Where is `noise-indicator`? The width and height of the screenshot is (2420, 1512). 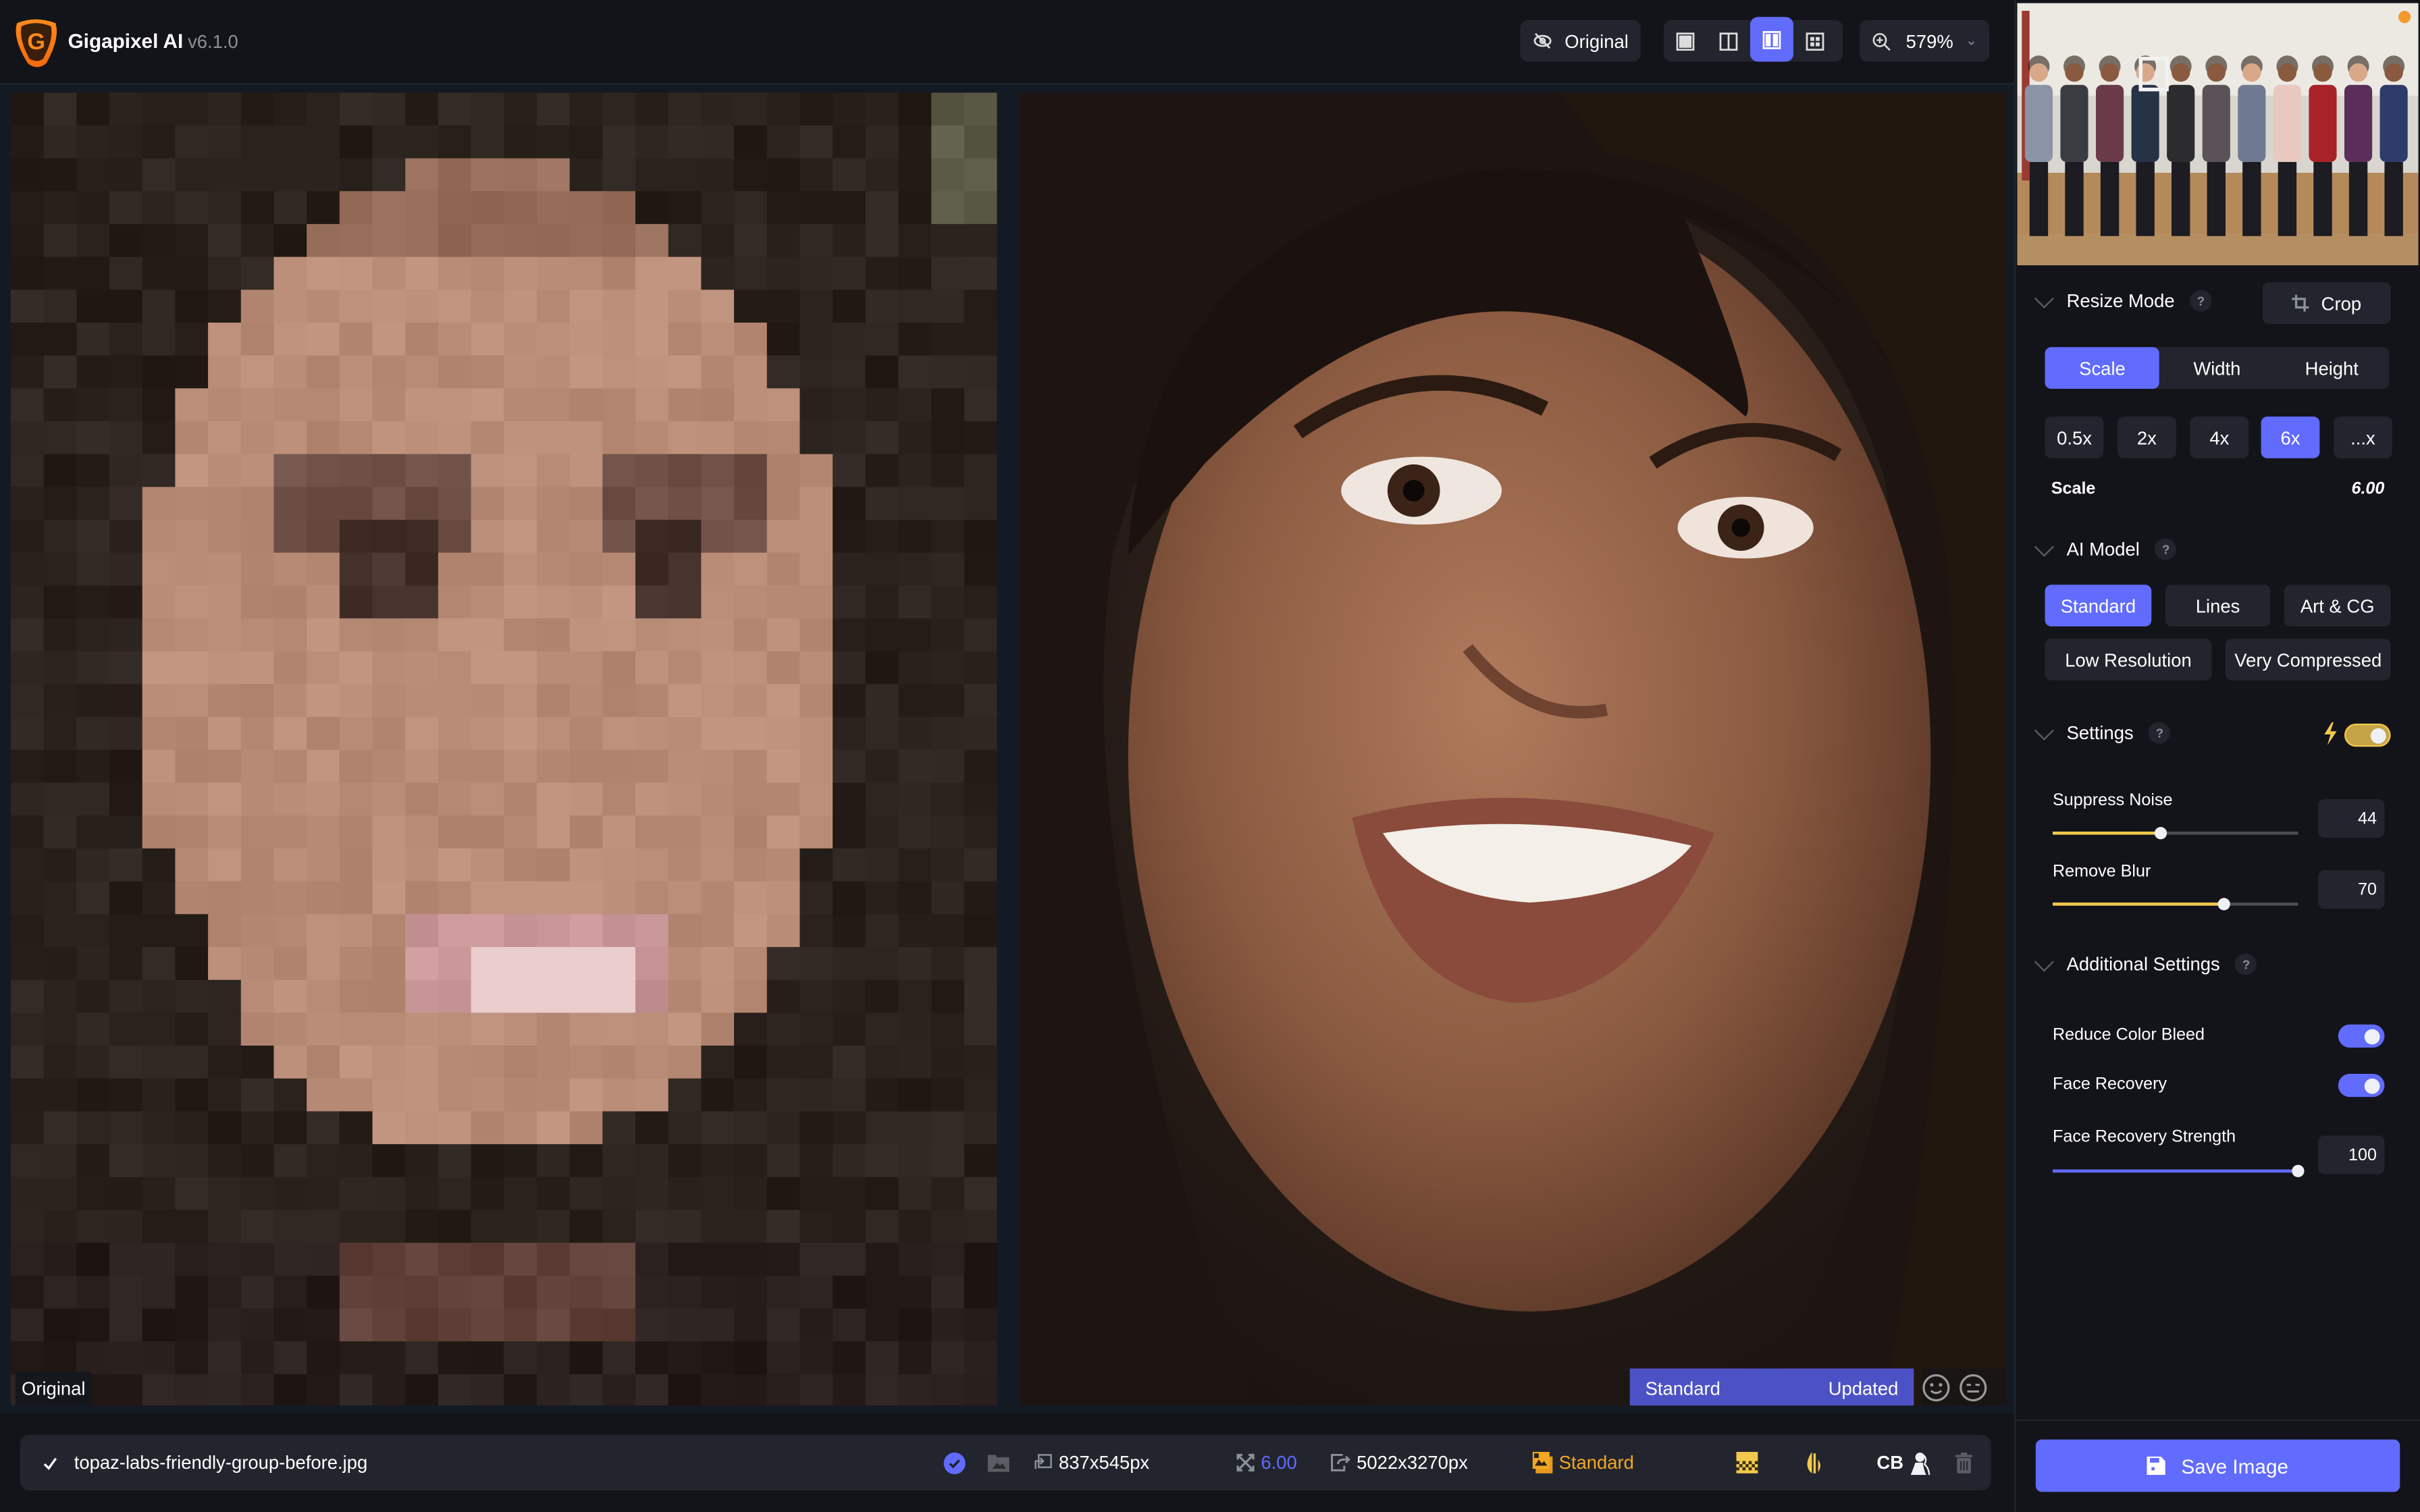
noise-indicator is located at coordinates (1747, 1462).